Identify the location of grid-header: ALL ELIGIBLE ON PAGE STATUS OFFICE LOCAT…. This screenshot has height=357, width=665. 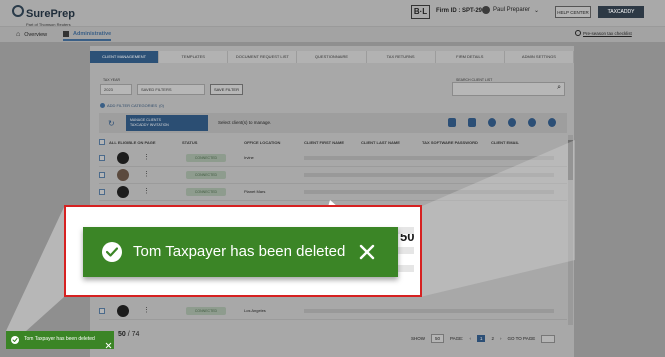
(333, 143).